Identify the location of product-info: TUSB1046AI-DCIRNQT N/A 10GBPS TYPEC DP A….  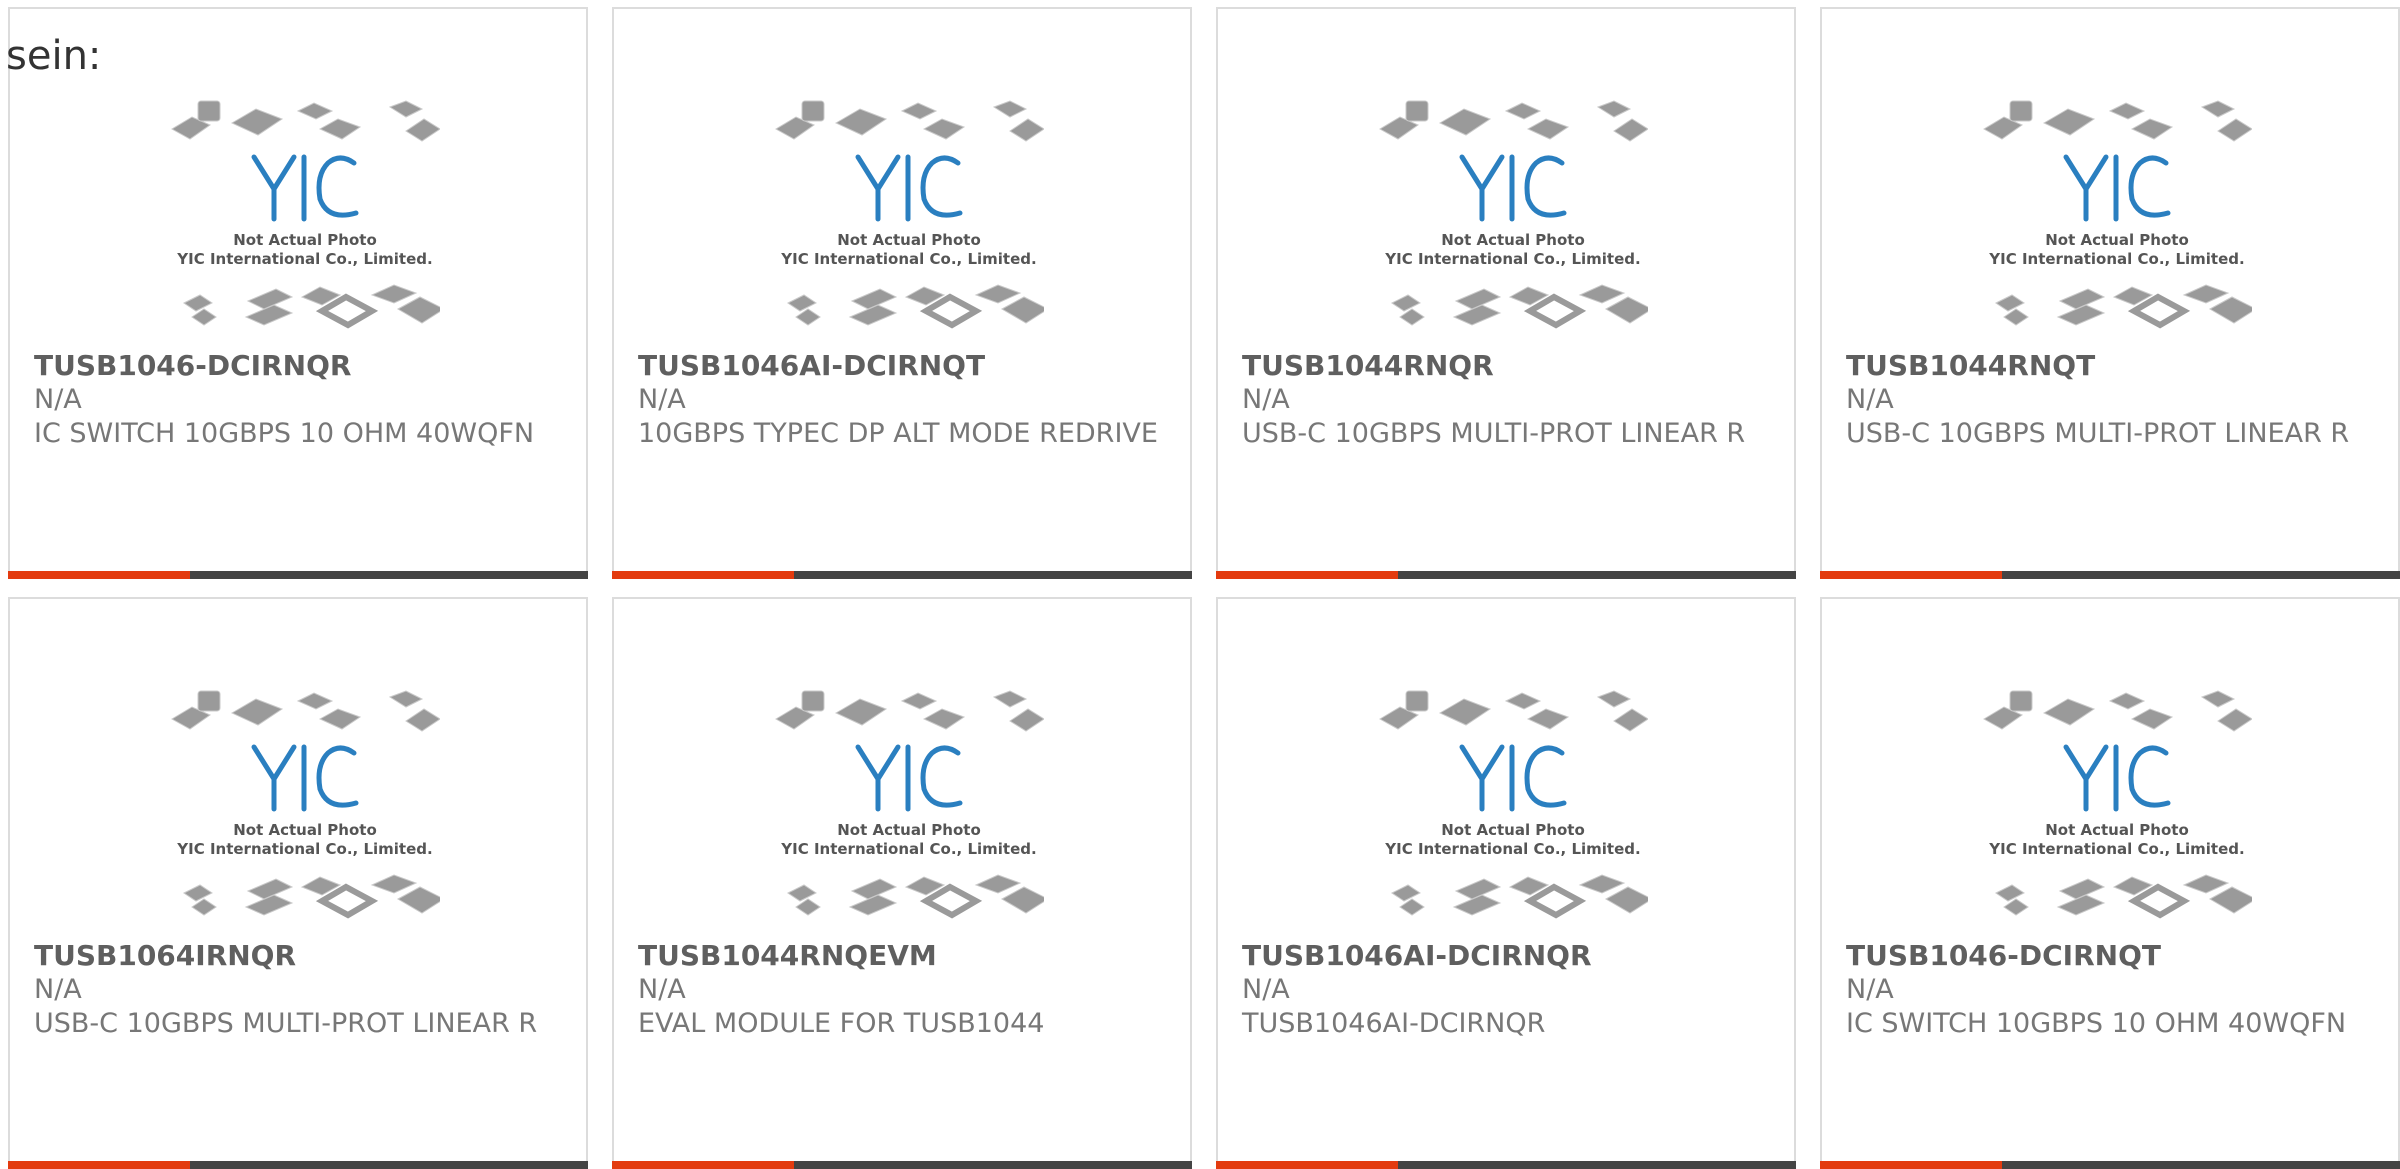
(898, 400).